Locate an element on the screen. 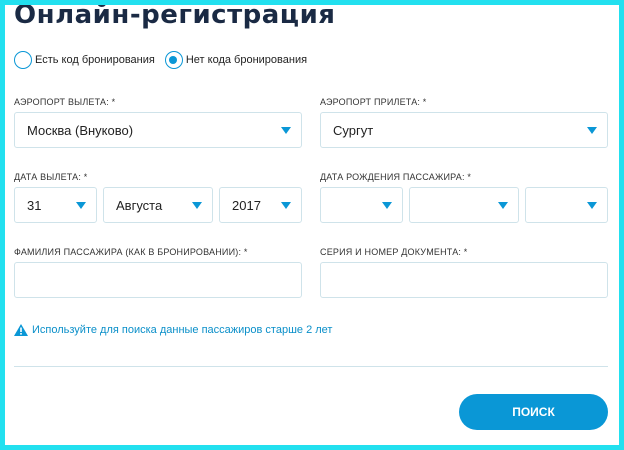  departure-airport-label: АЭРОПОРТ ВЫЛЕТА: * is located at coordinates (65, 102).